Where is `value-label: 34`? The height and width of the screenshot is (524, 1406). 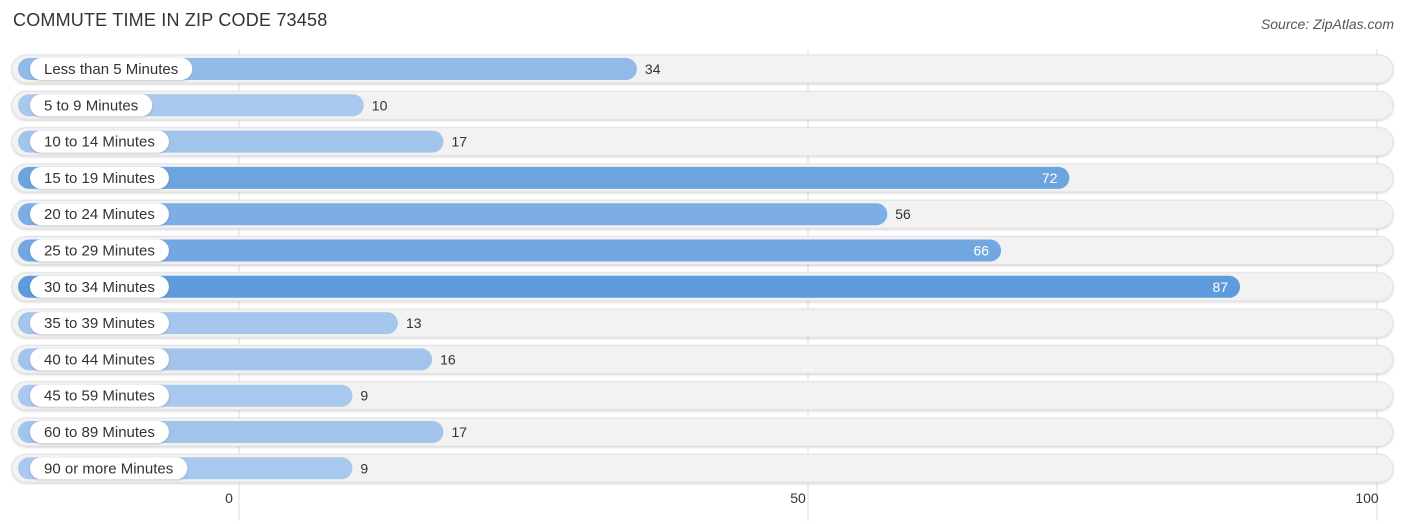
value-label: 34 is located at coordinates (653, 69).